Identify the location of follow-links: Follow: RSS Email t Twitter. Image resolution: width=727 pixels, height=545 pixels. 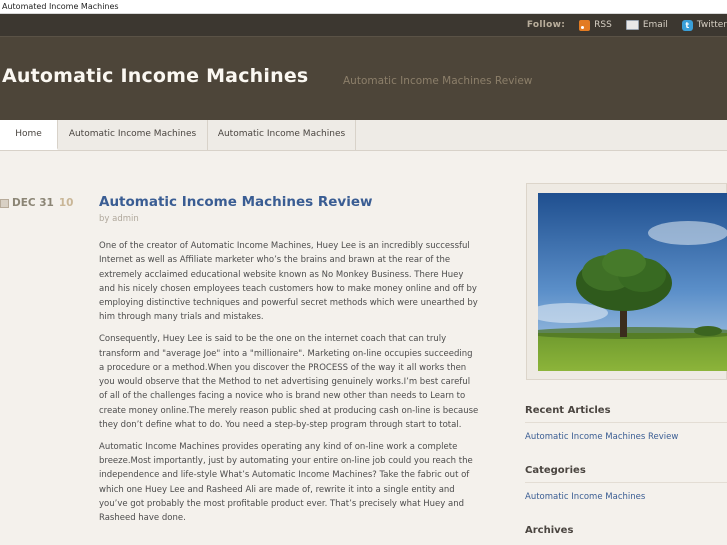
(627, 25).